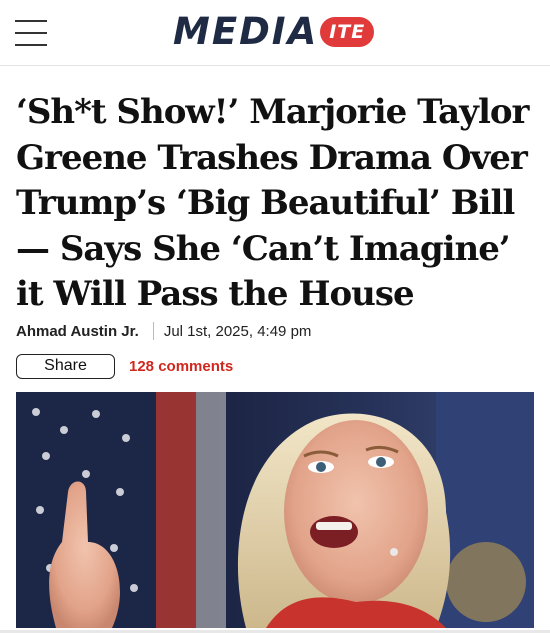 Image resolution: width=550 pixels, height=633 pixels. I want to click on byline: Ahmad Austin Jr. Jul 1st, 2025, 4:49 pm, so click(276, 331).